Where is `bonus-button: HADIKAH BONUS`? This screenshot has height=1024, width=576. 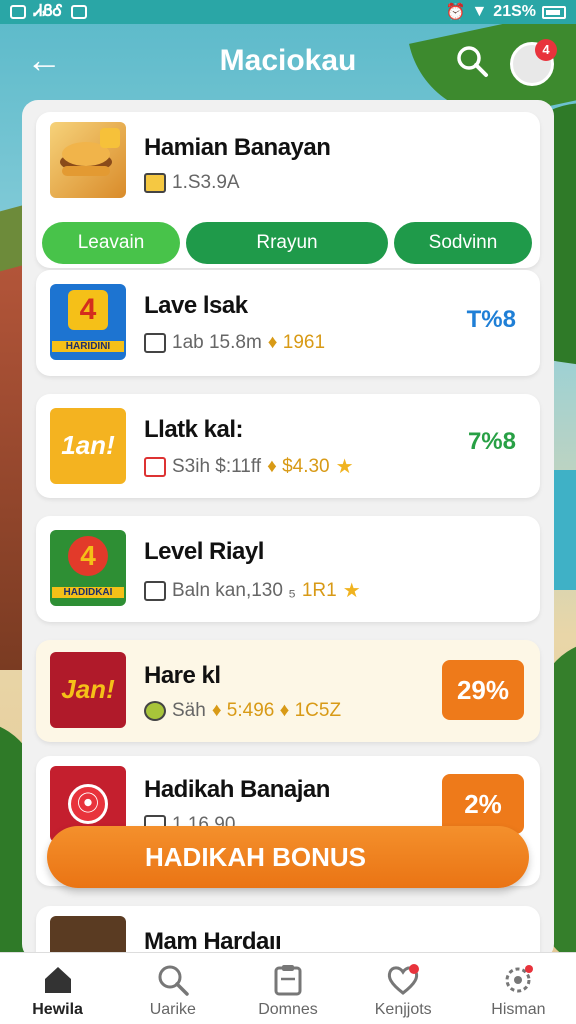
bonus-button: HADIKAH BONUS is located at coordinates (288, 857).